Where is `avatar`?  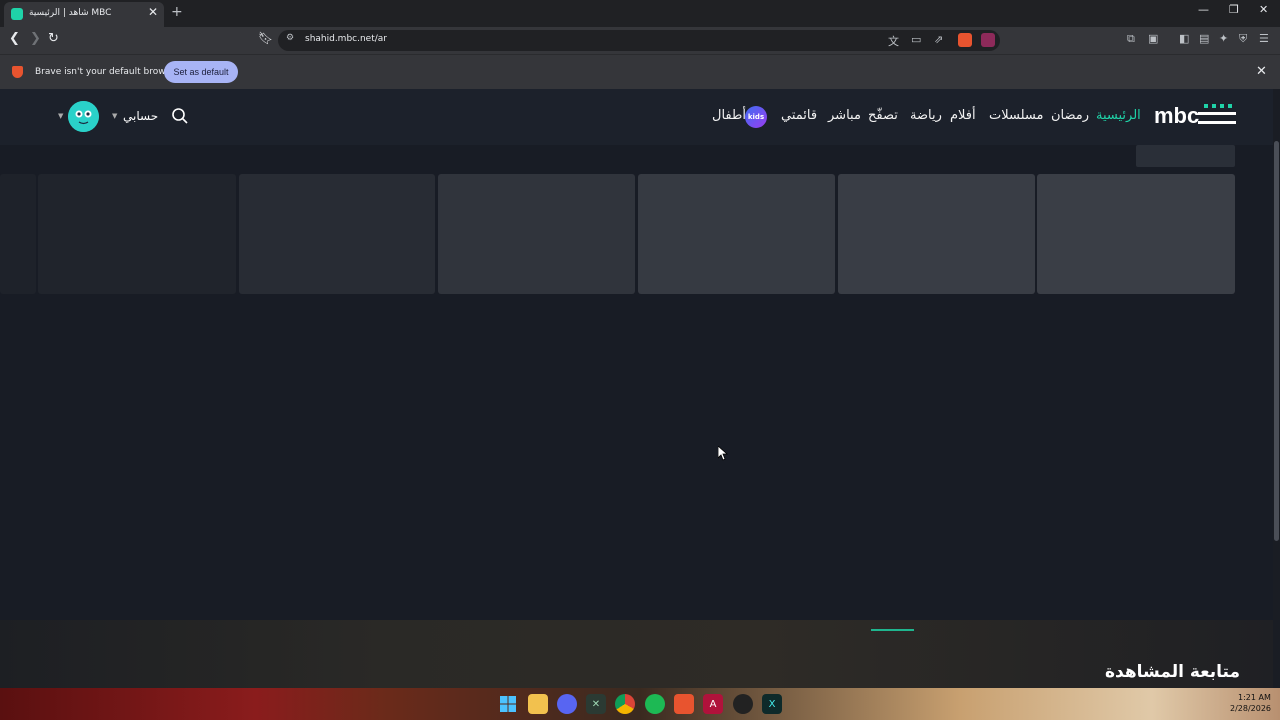
avatar is located at coordinates (83, 116).